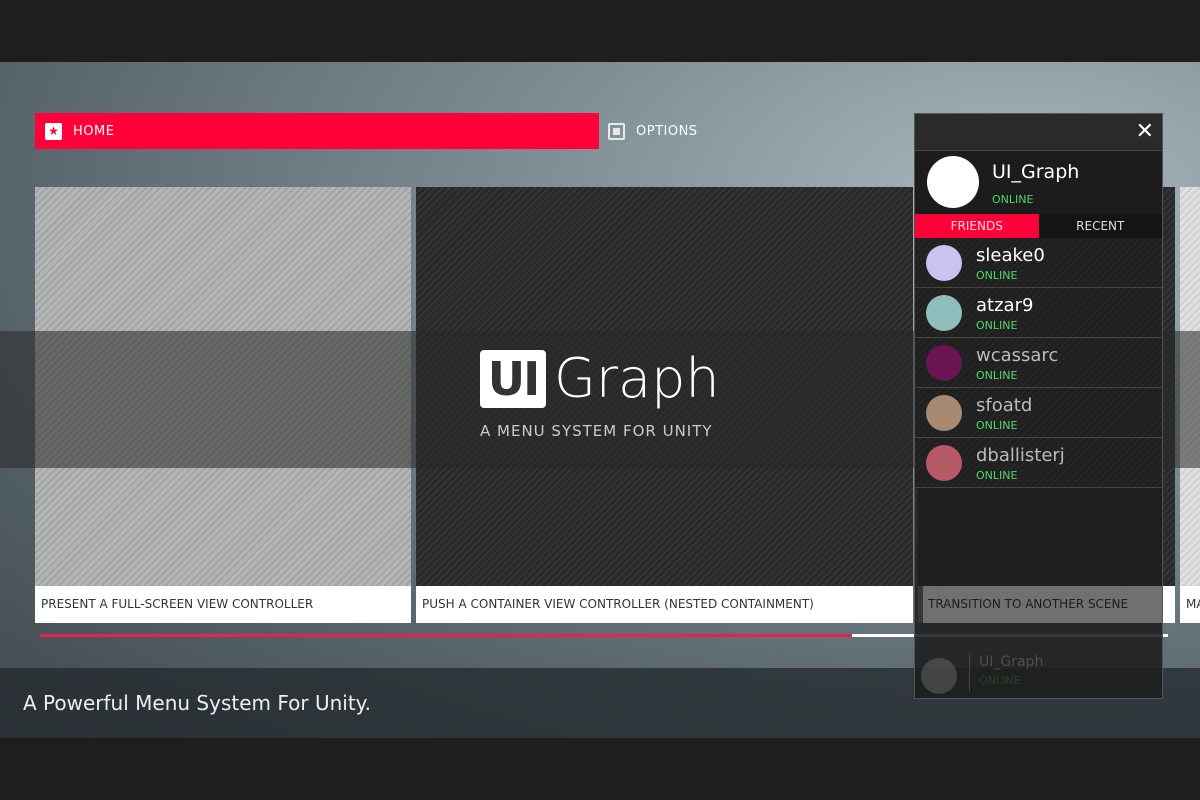 The width and height of the screenshot is (1200, 800). I want to click on uigraph-logo: UI Graph A MENU SYSTEM FOR UNITY, so click(600, 395).